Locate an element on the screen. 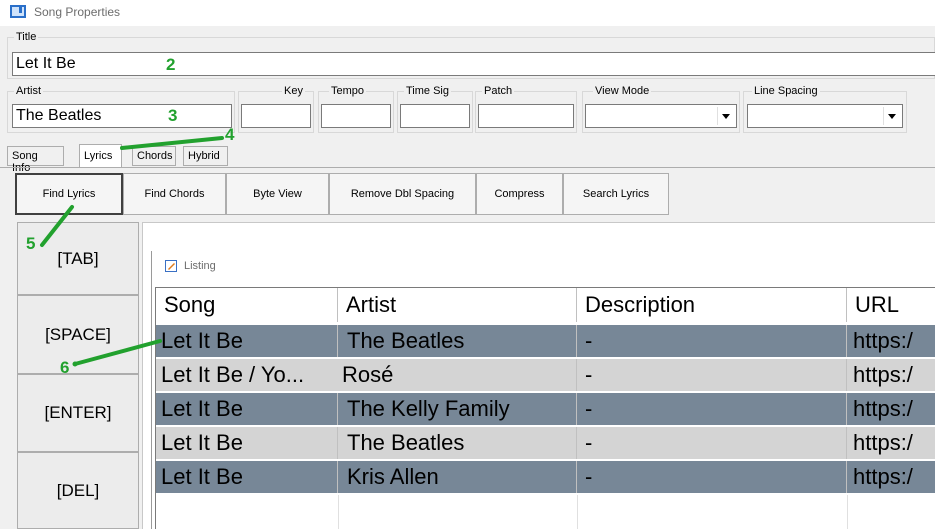 Image resolution: width=935 pixels, height=529 pixels. annotation-3: 3 is located at coordinates (173, 115).